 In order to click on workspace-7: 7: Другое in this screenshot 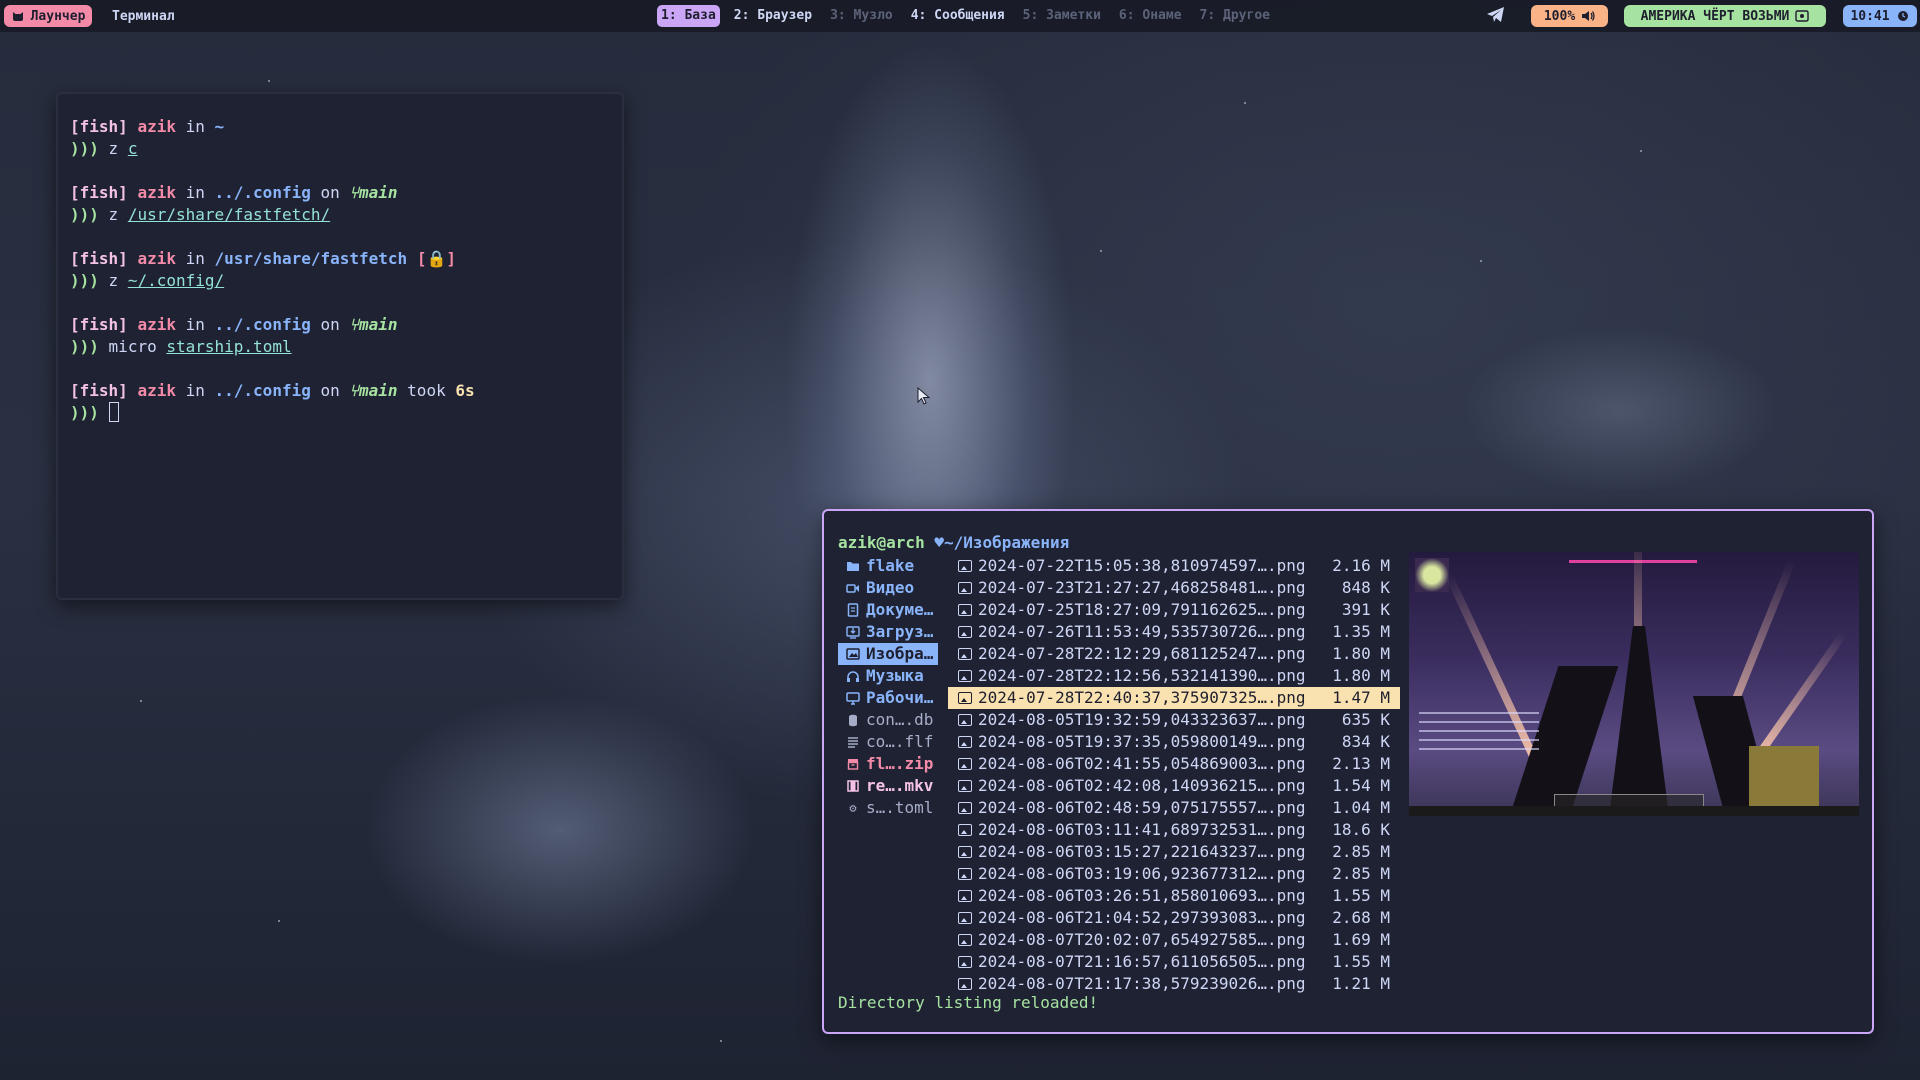, I will do `click(1235, 16)`.